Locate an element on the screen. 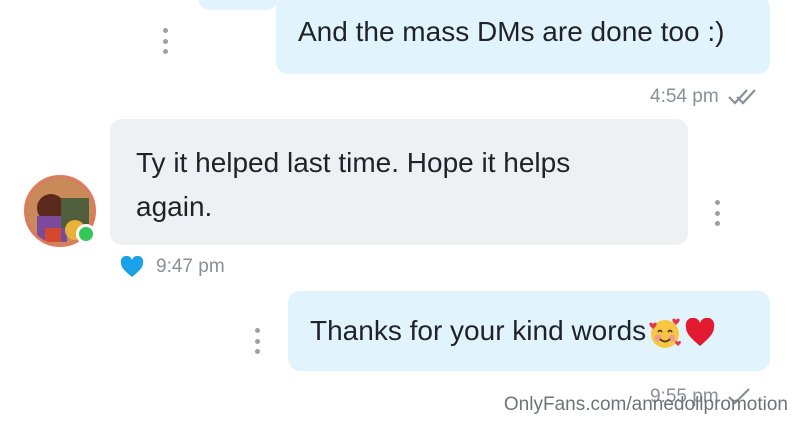  message-meta: 9:47 pm is located at coordinates (172, 267).